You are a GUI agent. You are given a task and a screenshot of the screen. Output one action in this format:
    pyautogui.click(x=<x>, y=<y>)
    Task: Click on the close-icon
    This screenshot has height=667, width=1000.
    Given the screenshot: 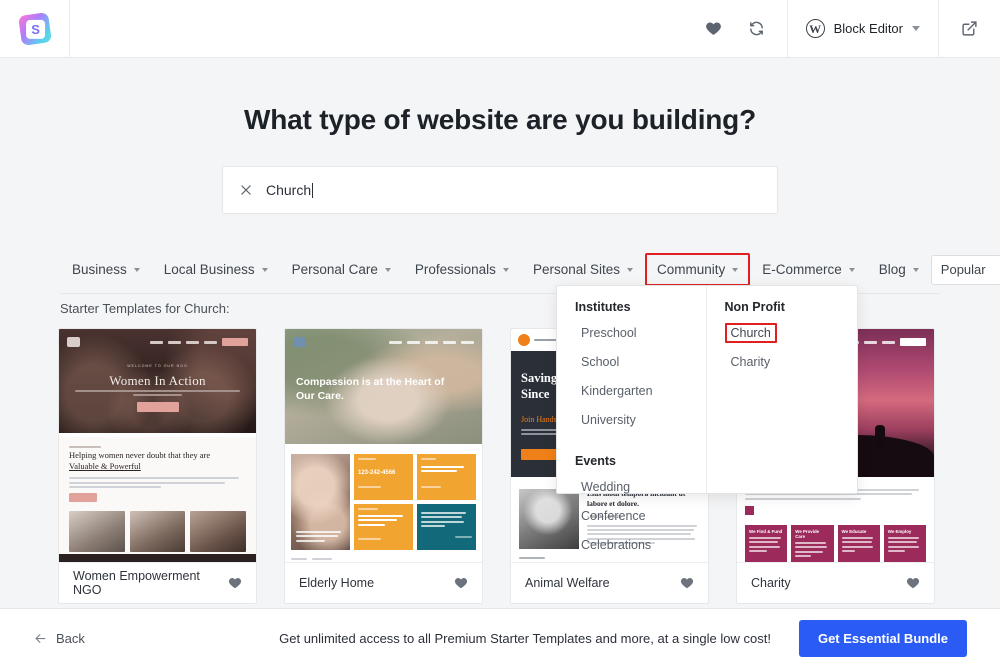 What is the action you would take?
    pyautogui.click(x=246, y=190)
    